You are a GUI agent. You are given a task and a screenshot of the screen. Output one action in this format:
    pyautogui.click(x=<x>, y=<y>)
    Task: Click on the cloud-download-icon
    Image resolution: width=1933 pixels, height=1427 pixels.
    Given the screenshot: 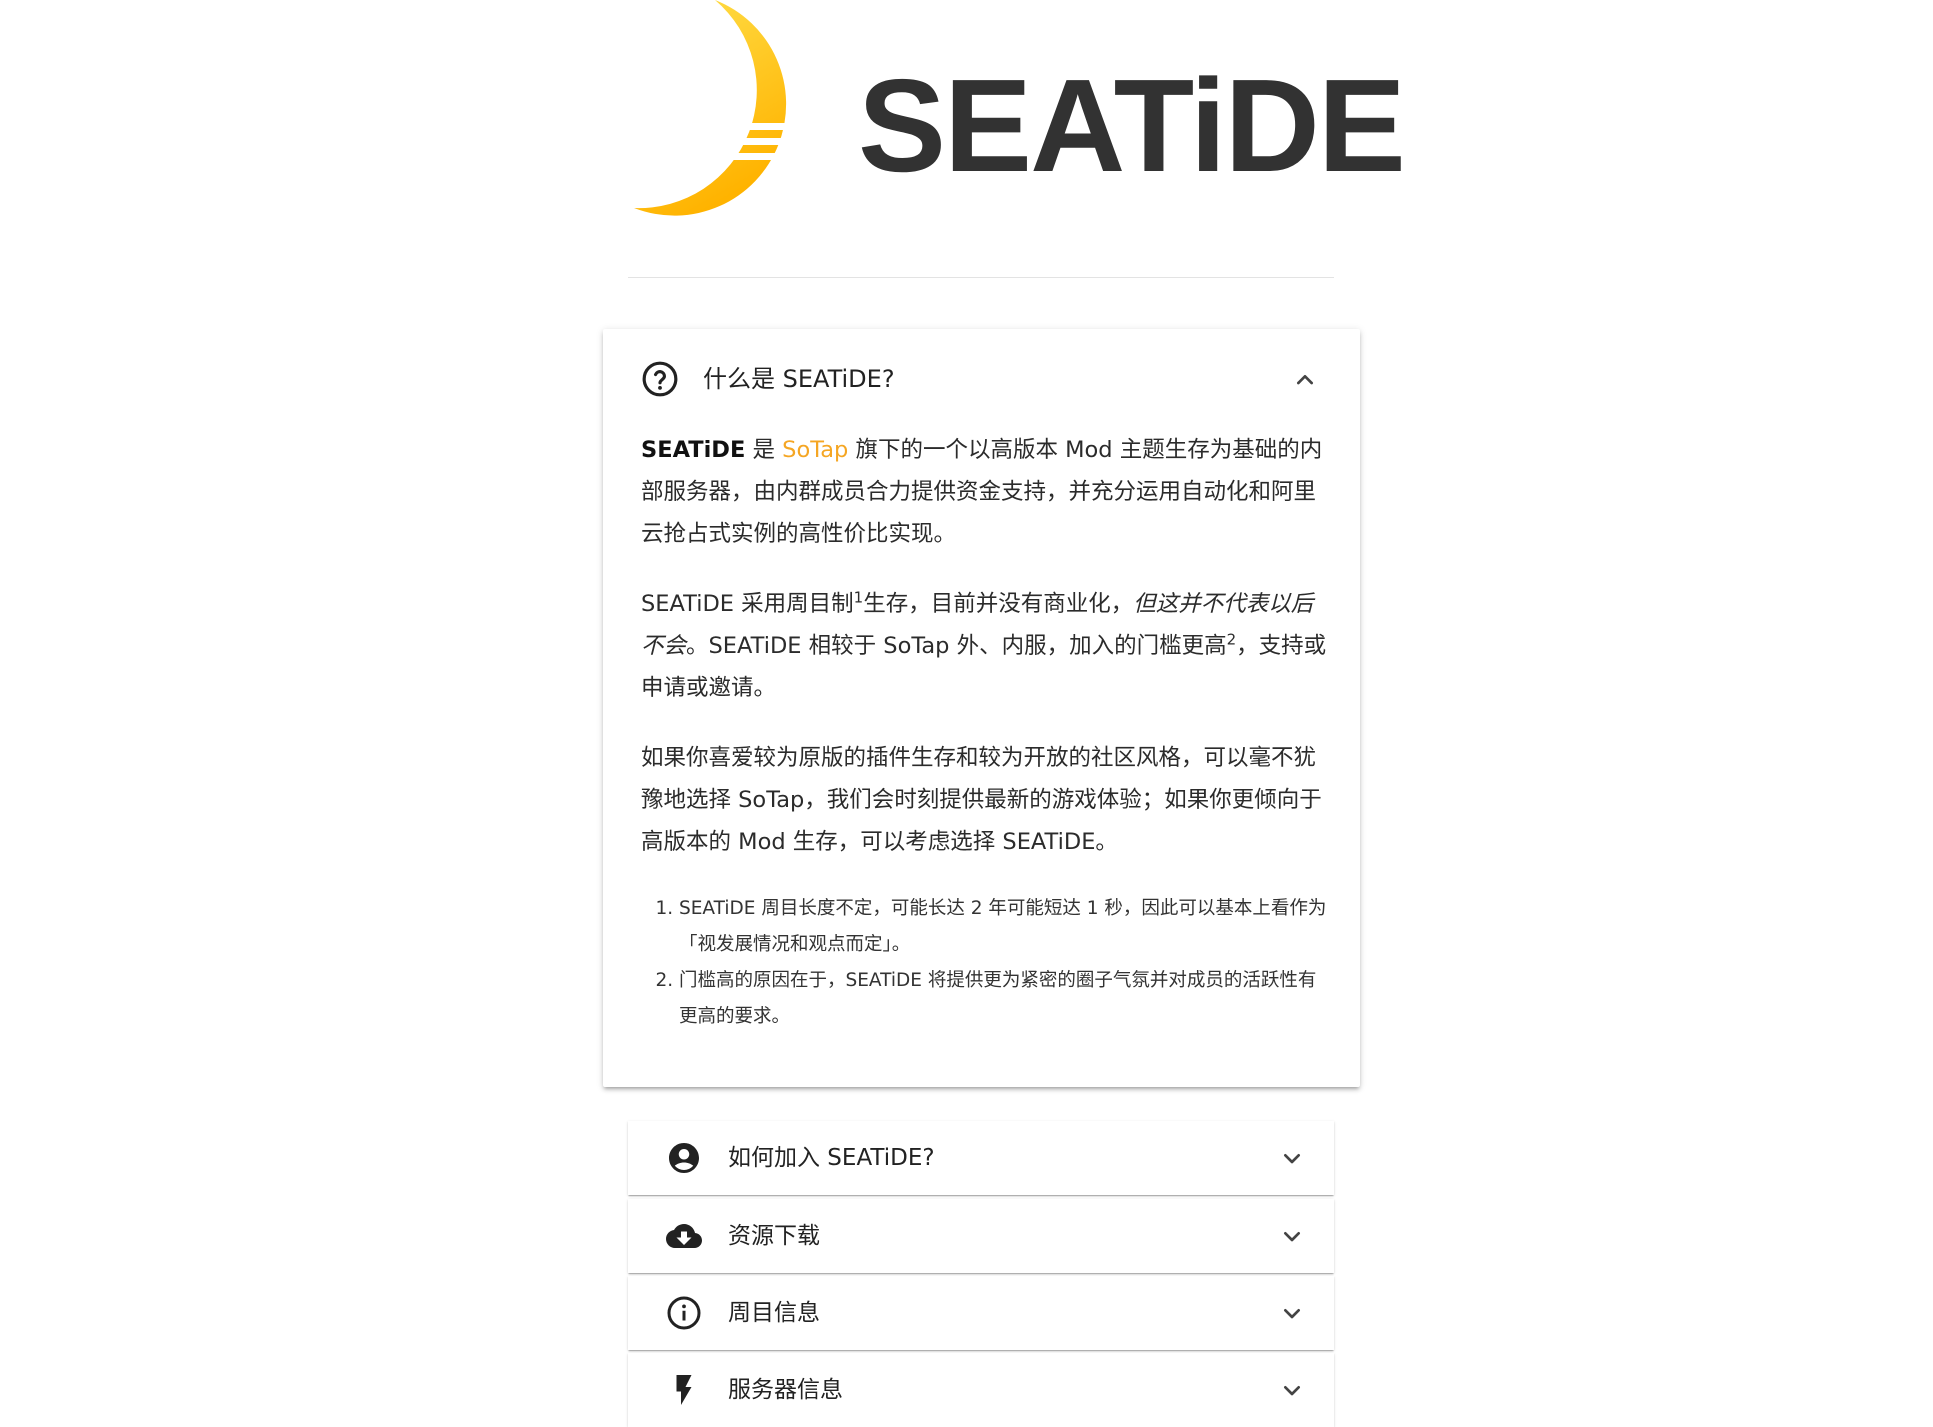 What is the action you would take?
    pyautogui.click(x=684, y=1236)
    